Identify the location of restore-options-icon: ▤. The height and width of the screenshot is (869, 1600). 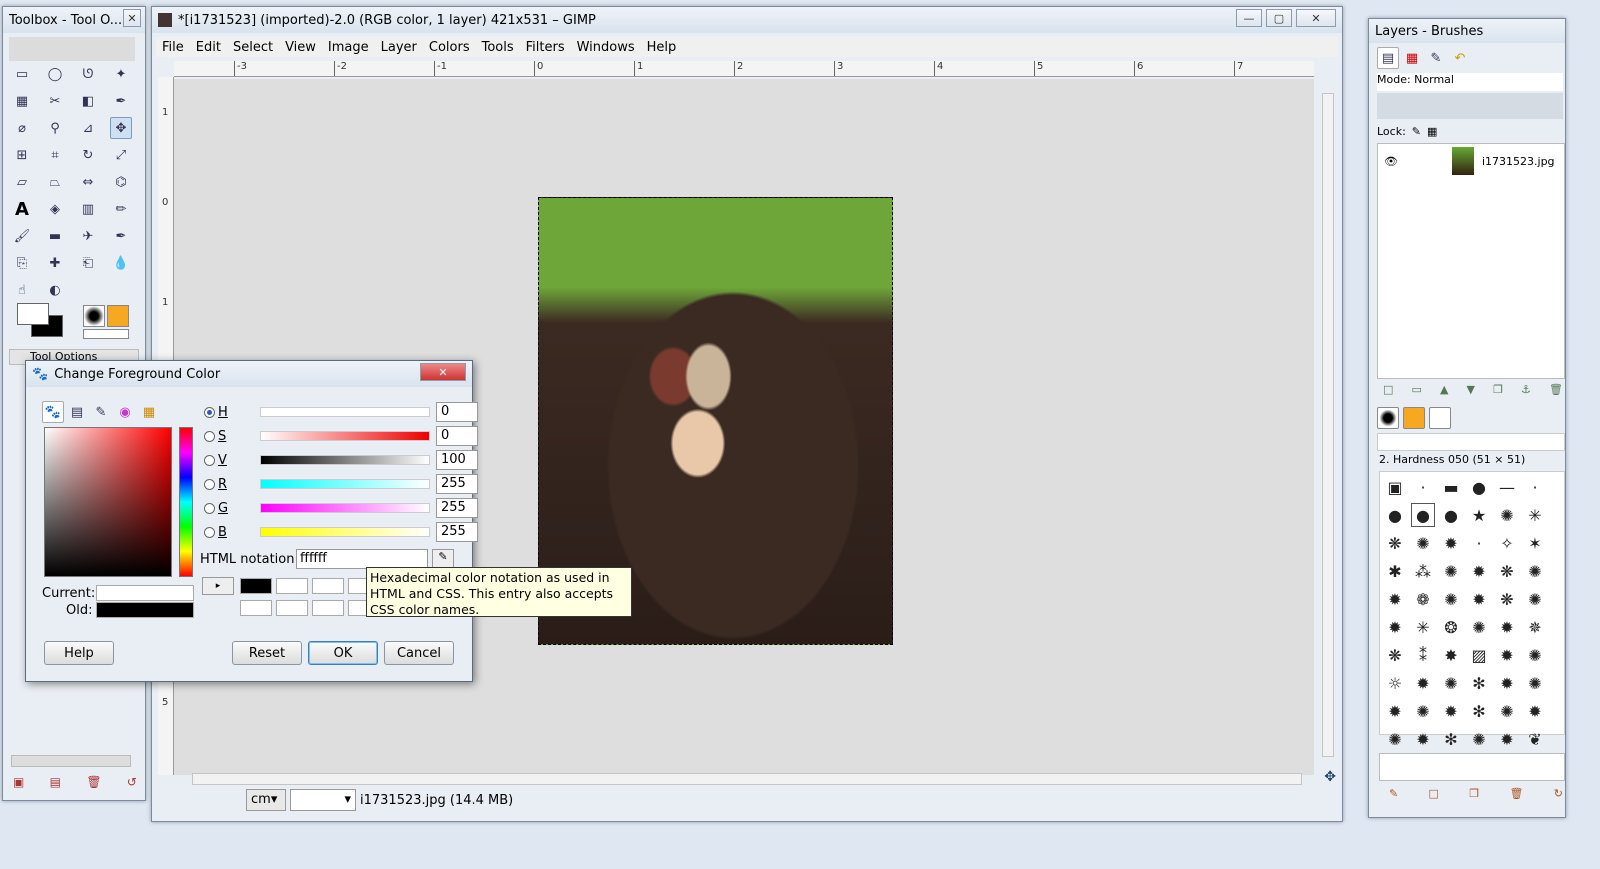
(55, 782).